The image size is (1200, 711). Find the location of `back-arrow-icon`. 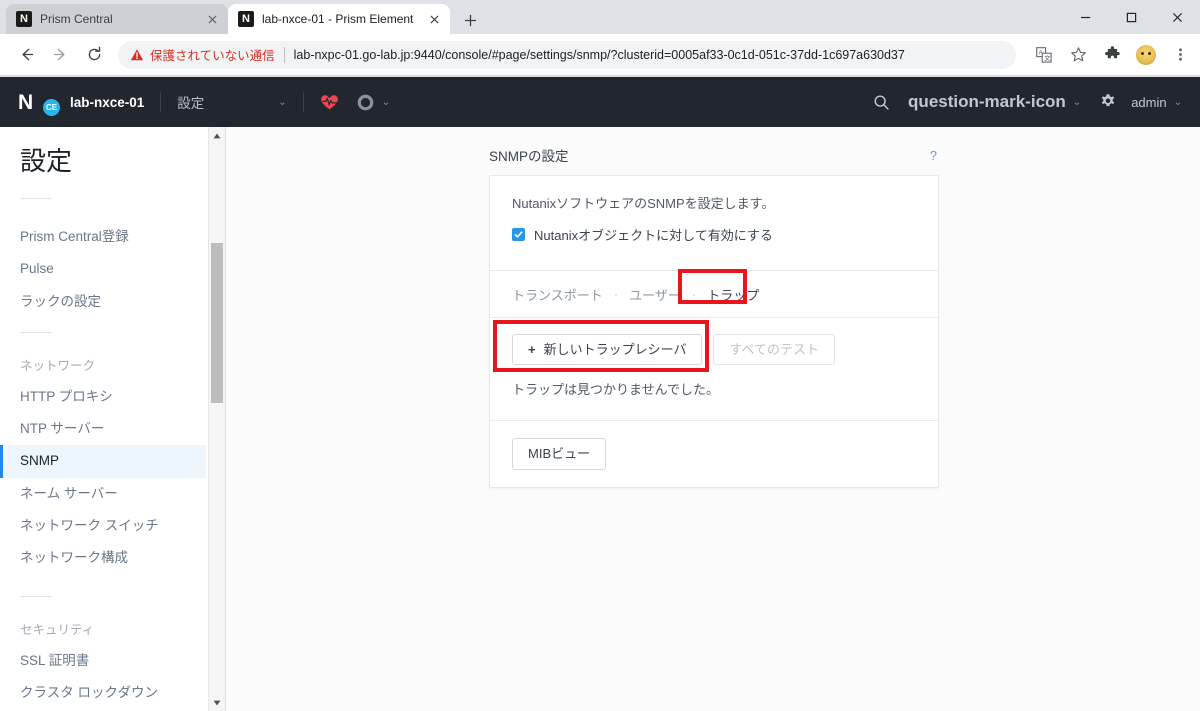

back-arrow-icon is located at coordinates (26, 55).